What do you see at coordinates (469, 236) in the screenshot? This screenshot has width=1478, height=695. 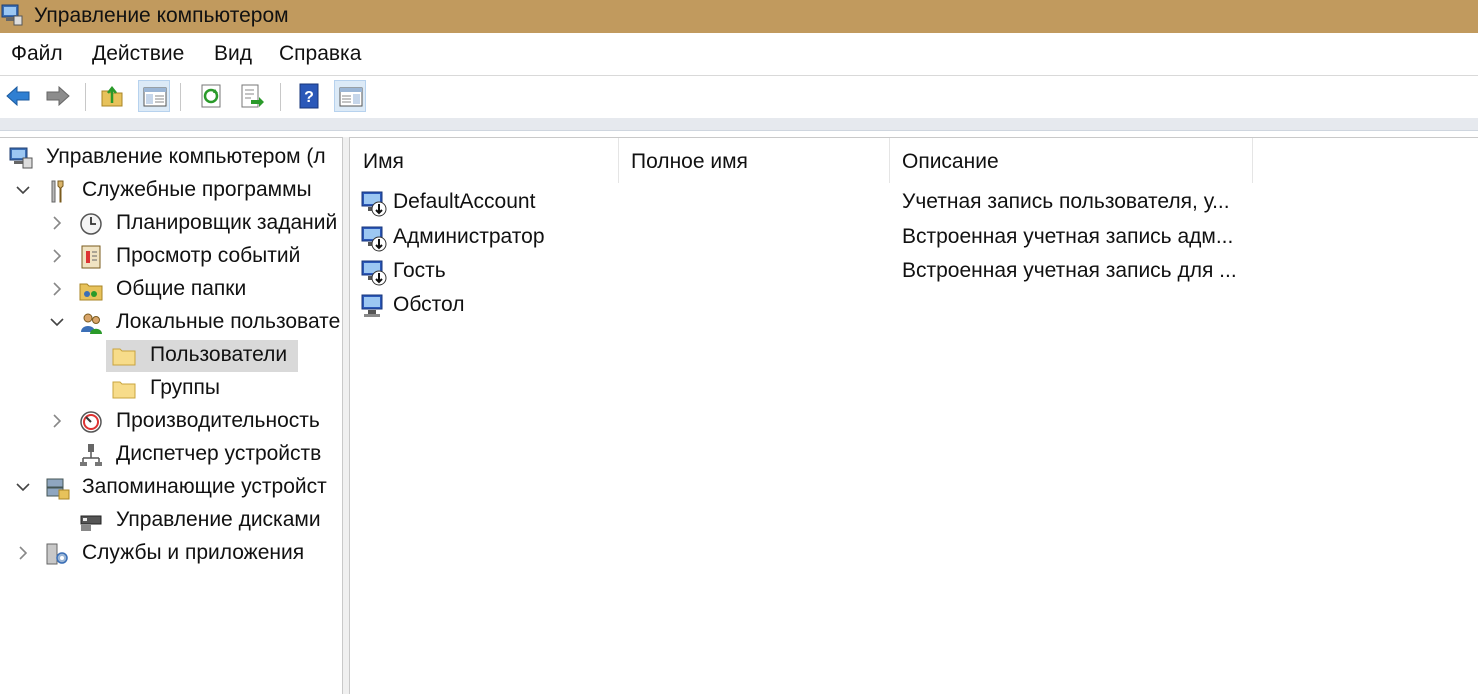 I see `user-name: Администратор` at bounding box center [469, 236].